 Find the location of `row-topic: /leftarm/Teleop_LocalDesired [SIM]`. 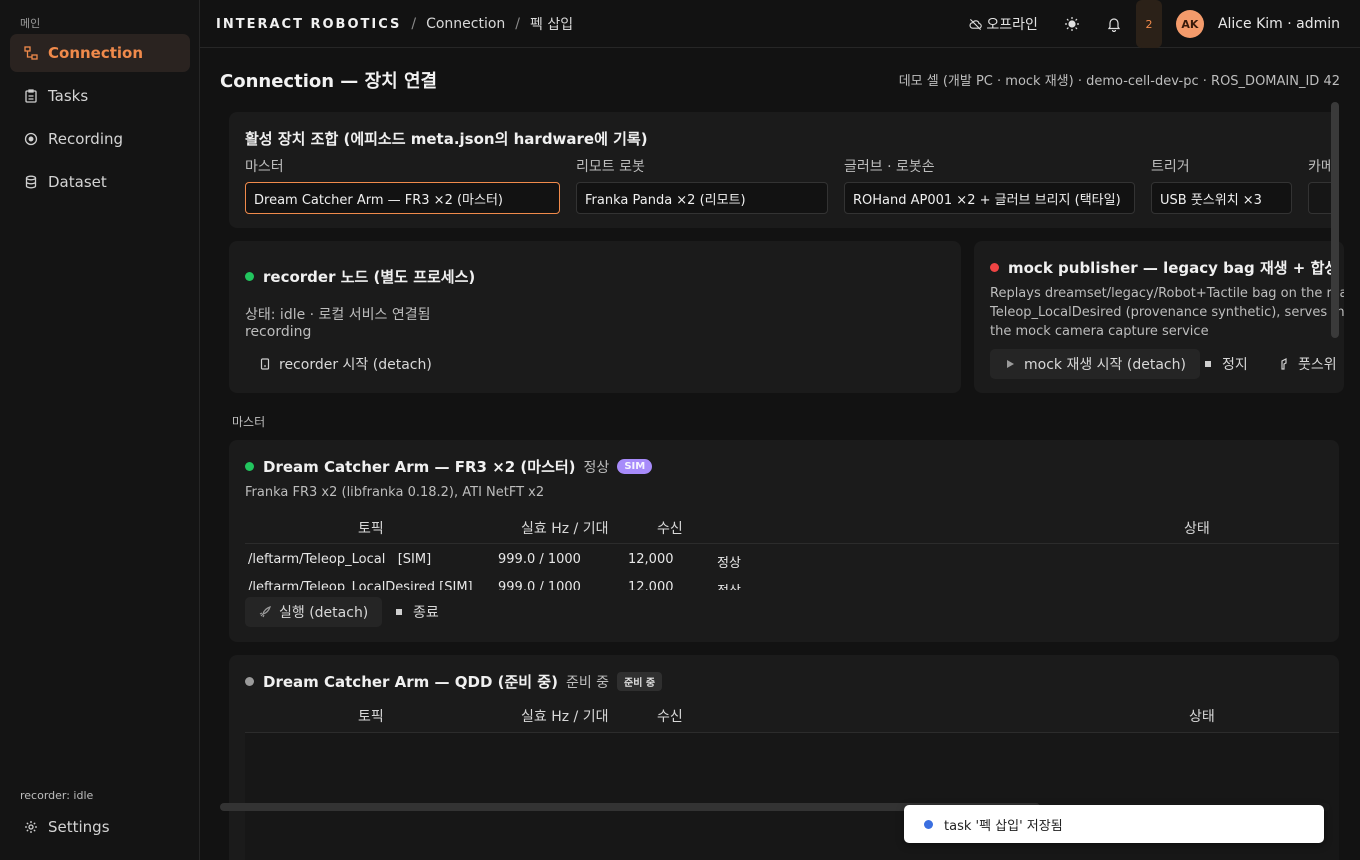

row-topic: /leftarm/Teleop_LocalDesired [SIM] is located at coordinates (360, 585).